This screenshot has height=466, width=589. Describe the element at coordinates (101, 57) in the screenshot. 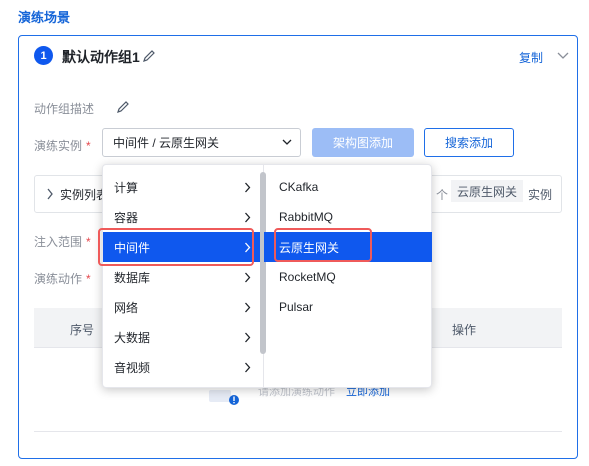

I see `group-title: 默认动作组1` at that location.